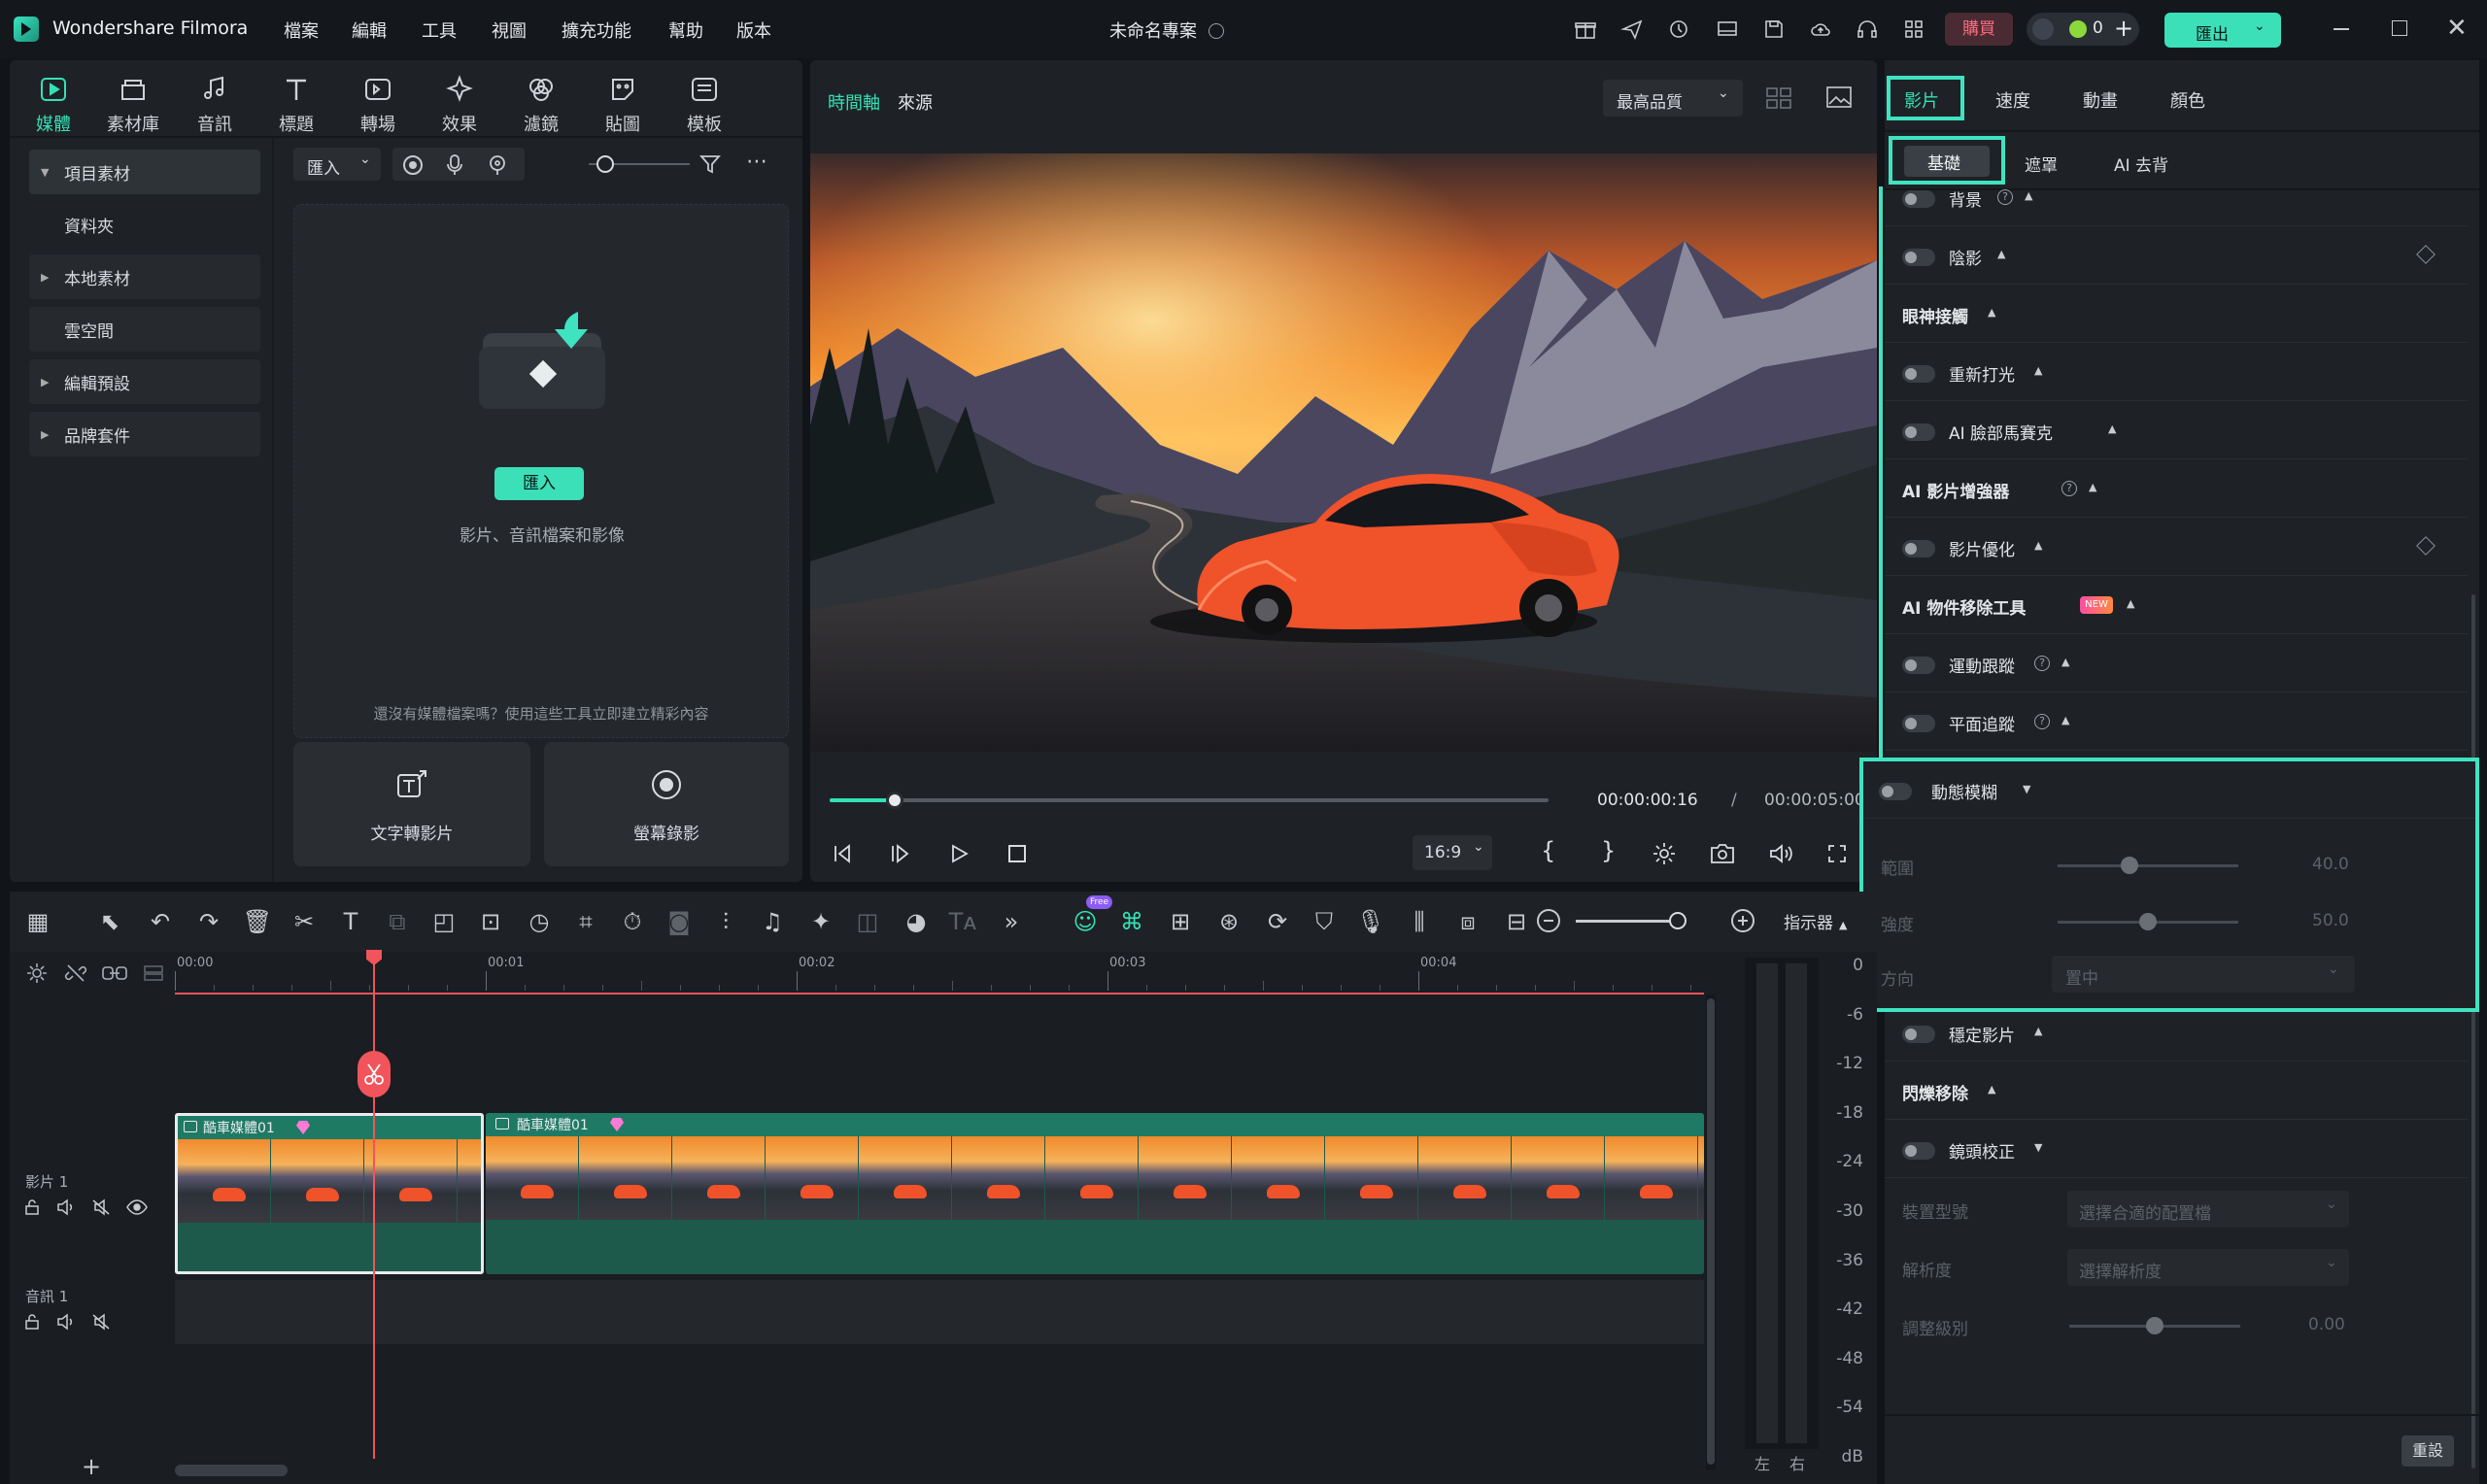 The height and width of the screenshot is (1484, 2487). What do you see at coordinates (867, 921) in the screenshot?
I see `keyframe-icon: ◫` at bounding box center [867, 921].